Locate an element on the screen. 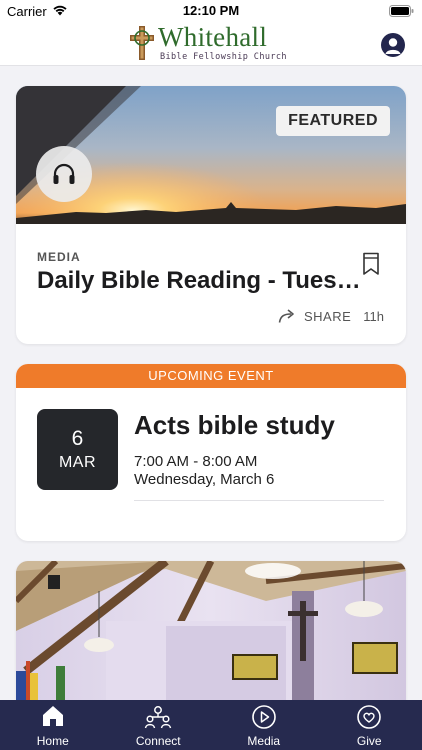  profile-button is located at coordinates (393, 45).